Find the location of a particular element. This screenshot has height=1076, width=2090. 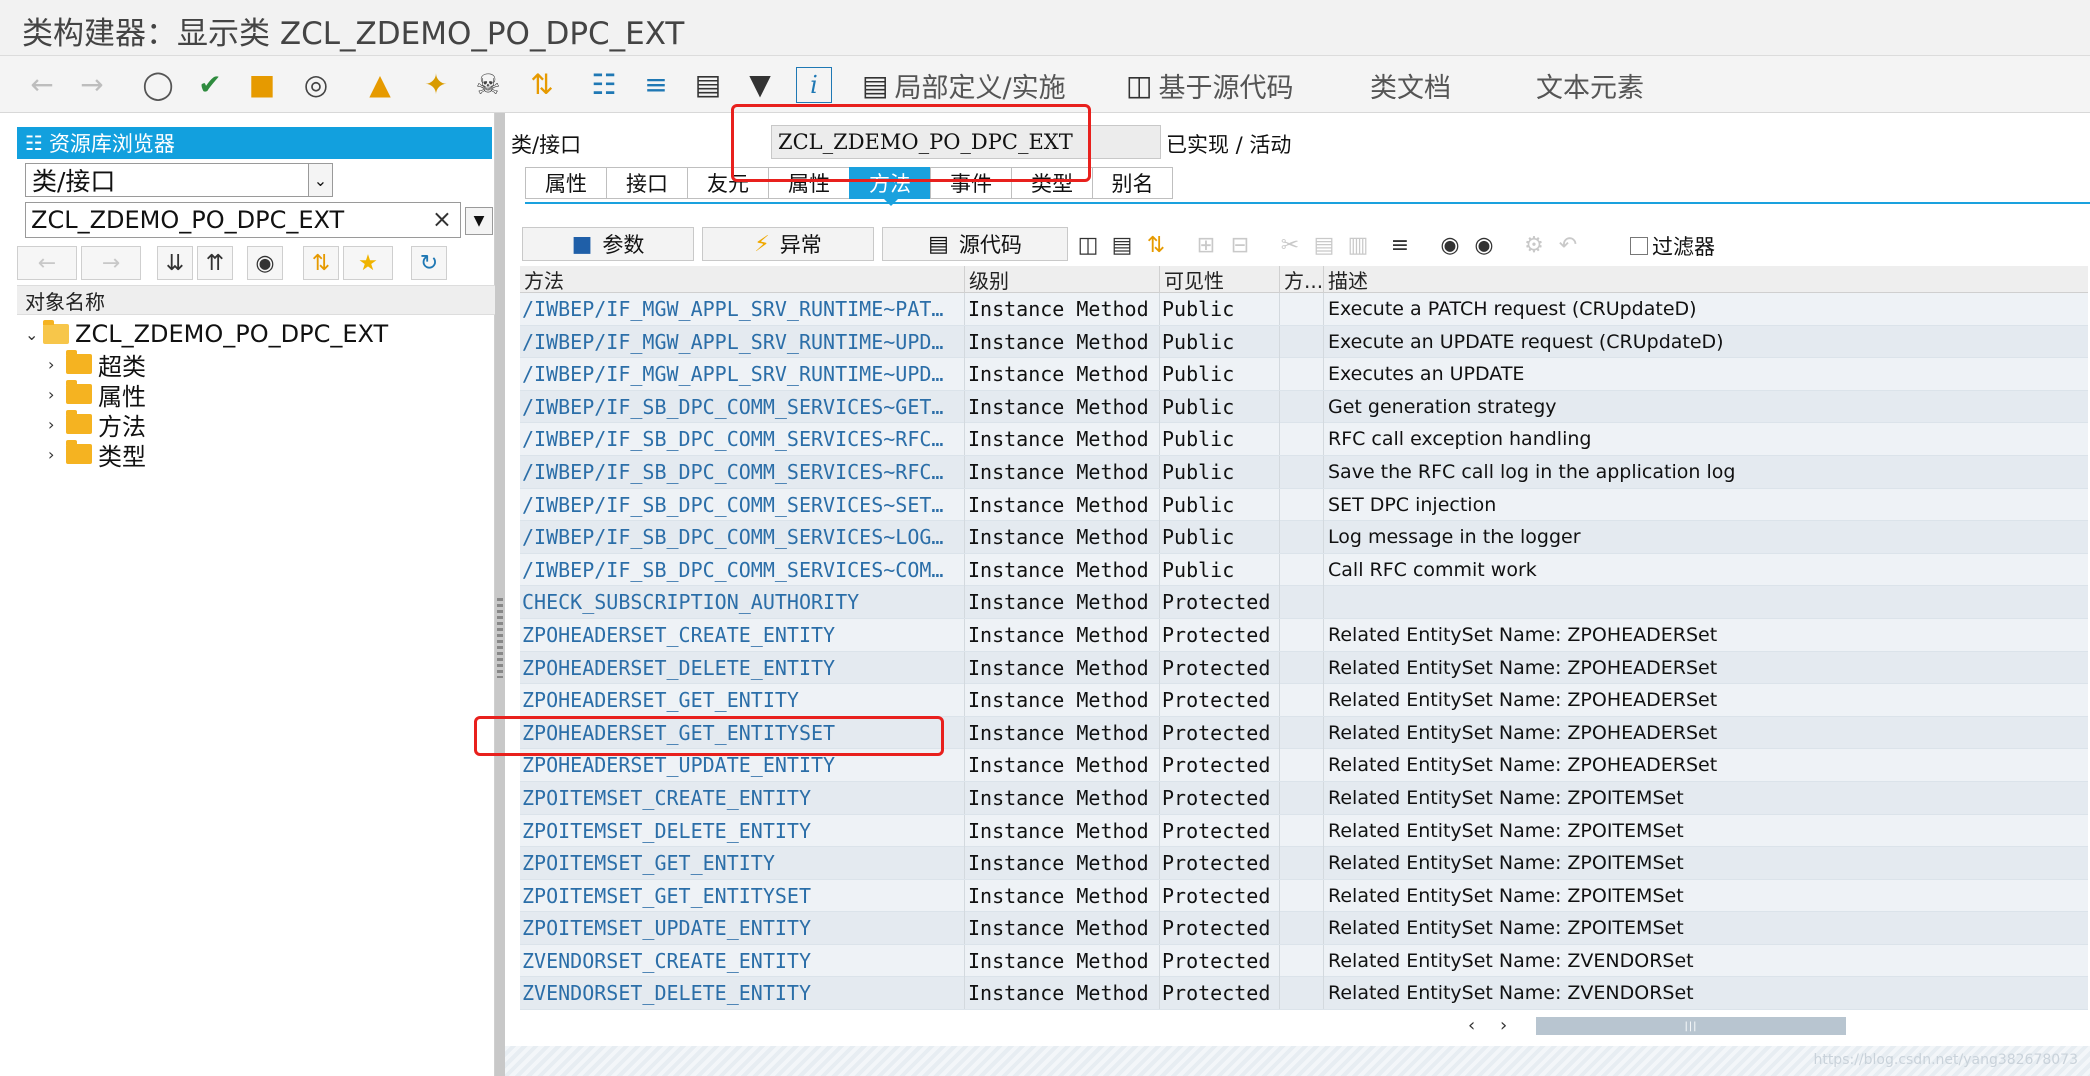

method-cell: CHECK_SUBSCRIPTION_AUTHORITY is located at coordinates (742, 602).